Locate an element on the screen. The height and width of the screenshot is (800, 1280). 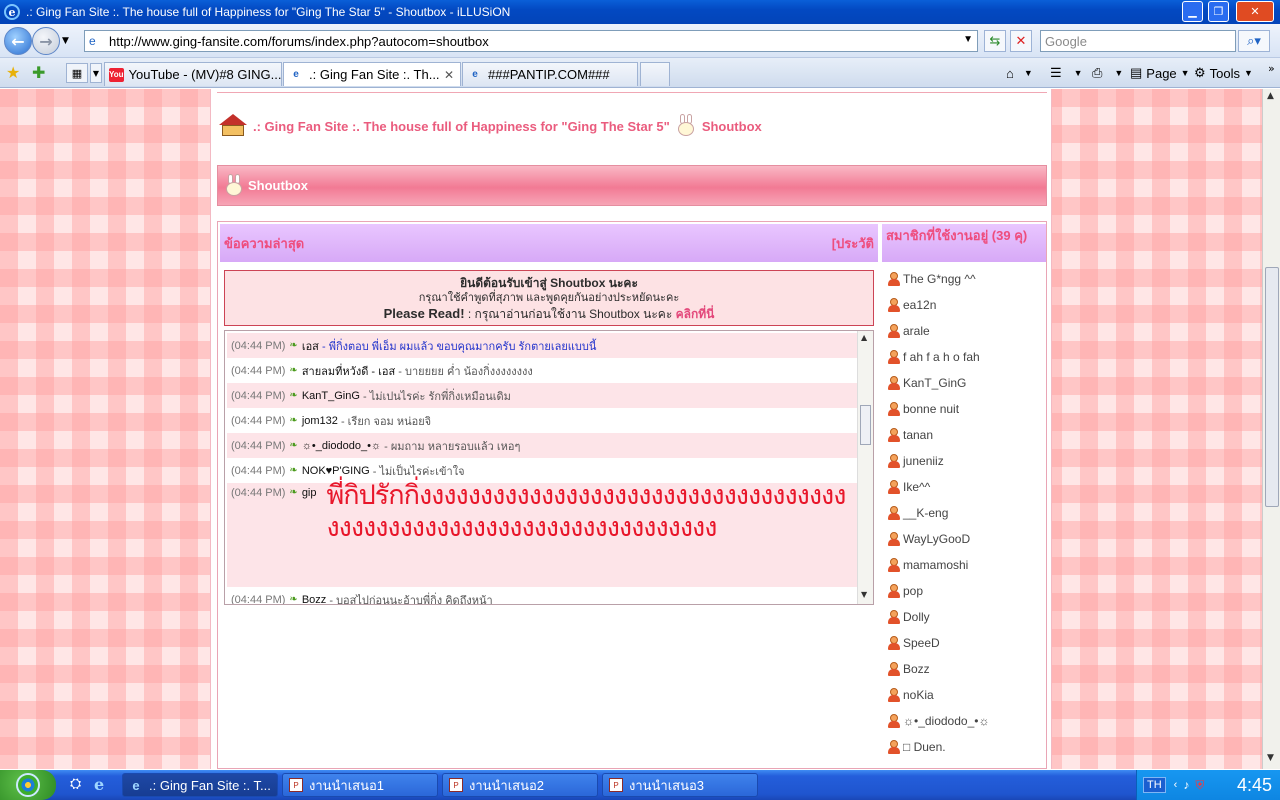
feeds-button: ☰ ▼ is located at coordinates (1066, 73).